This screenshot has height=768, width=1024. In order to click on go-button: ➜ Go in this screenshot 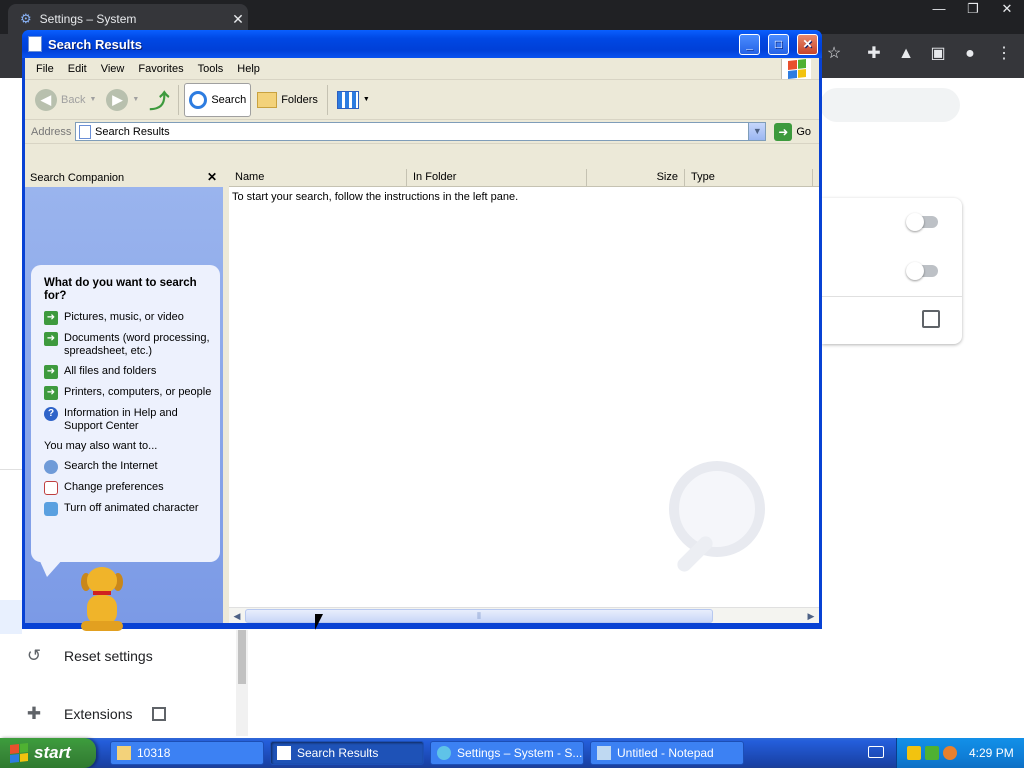, I will do `click(794, 131)`.